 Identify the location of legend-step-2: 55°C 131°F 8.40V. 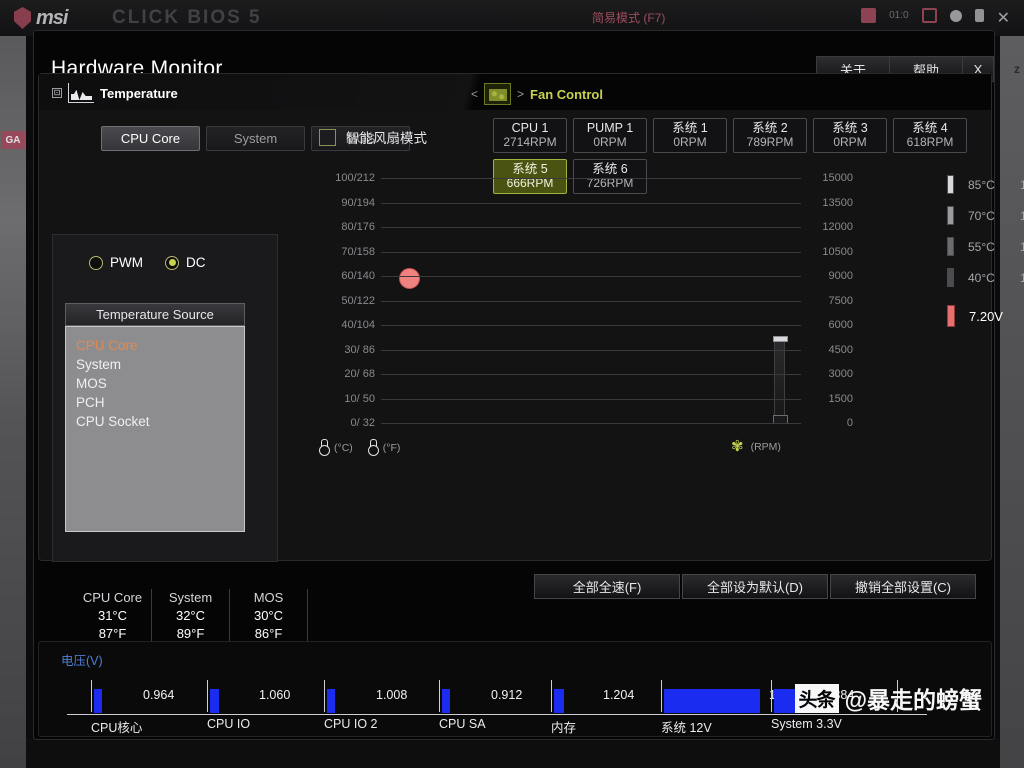
(985, 246).